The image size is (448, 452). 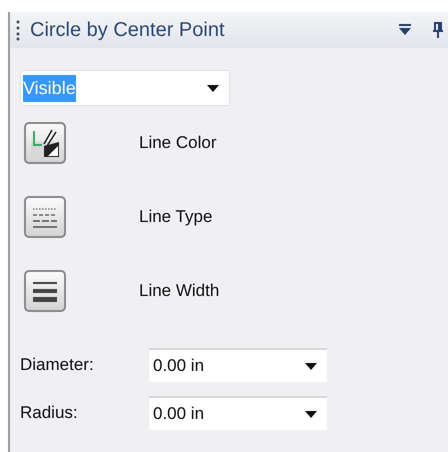 What do you see at coordinates (57, 365) in the screenshot?
I see `field-label: Diameter:` at bounding box center [57, 365].